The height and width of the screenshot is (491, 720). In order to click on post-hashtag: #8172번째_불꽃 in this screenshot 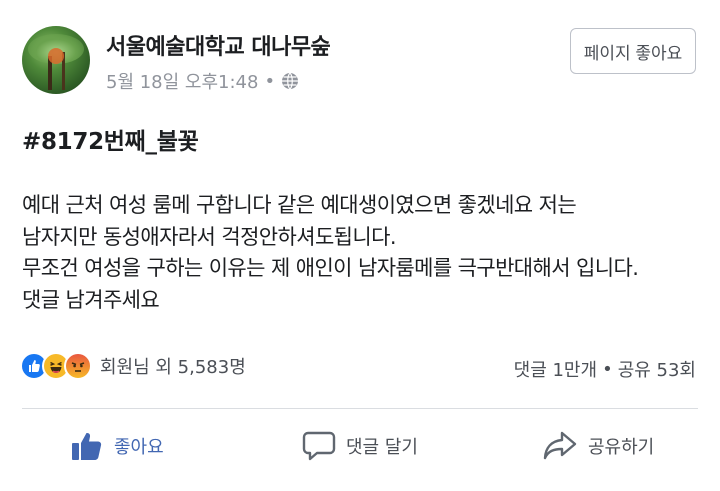, I will do `click(110, 139)`.